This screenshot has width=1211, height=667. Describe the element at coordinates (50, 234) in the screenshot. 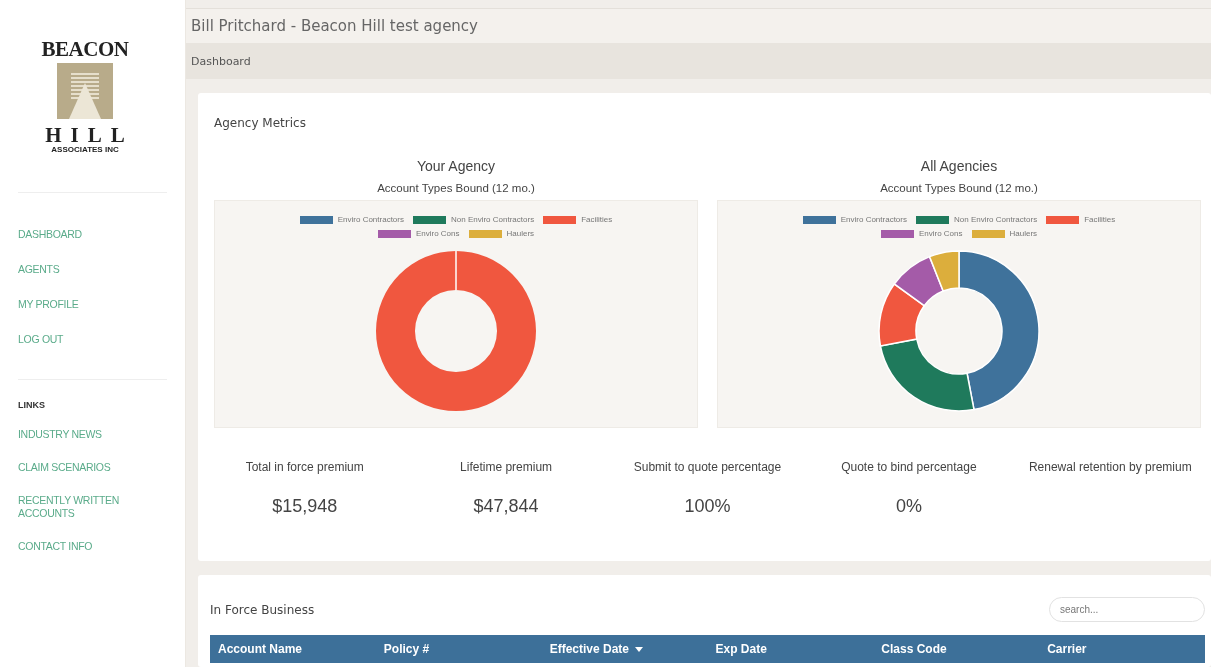

I see `nav-link: DASHBOARD` at that location.